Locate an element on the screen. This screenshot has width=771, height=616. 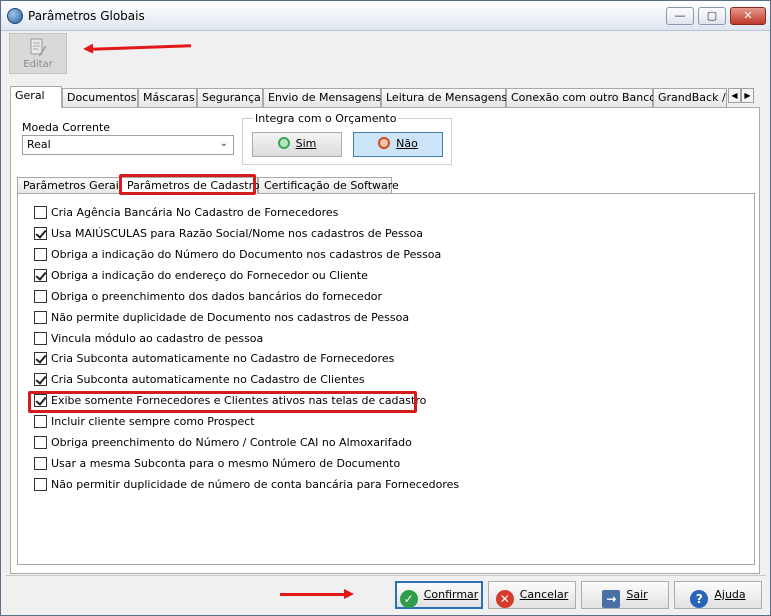
tab-seguranca: Segurança is located at coordinates (230, 97).